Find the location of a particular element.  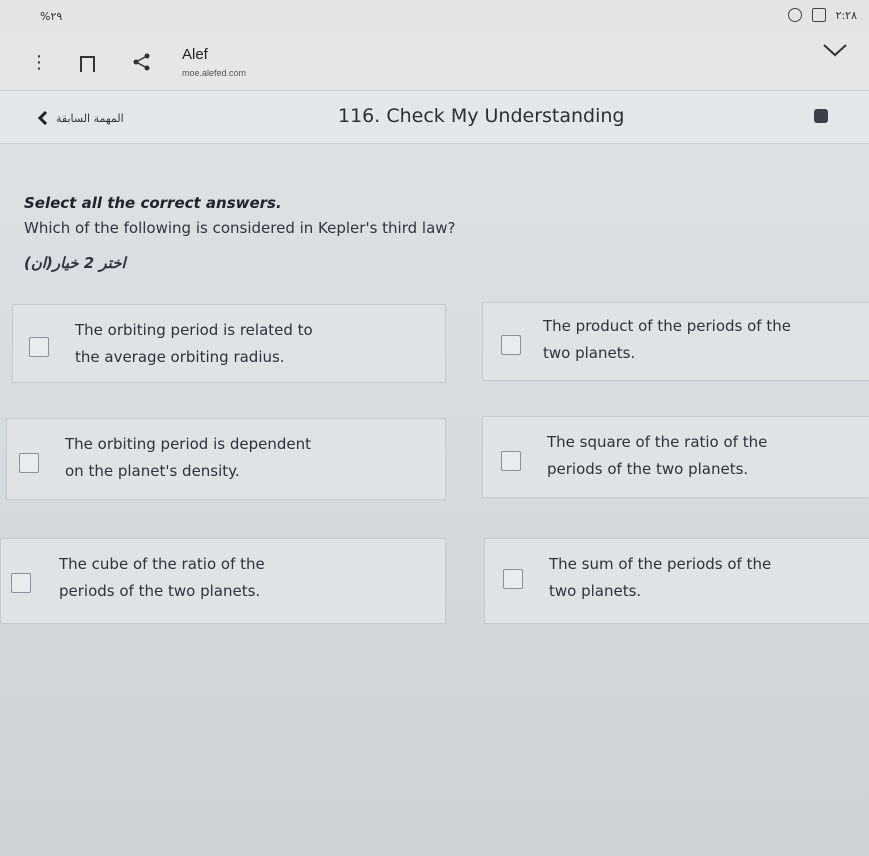

status-icons: ٢:٢٨ is located at coordinates (822, 15).